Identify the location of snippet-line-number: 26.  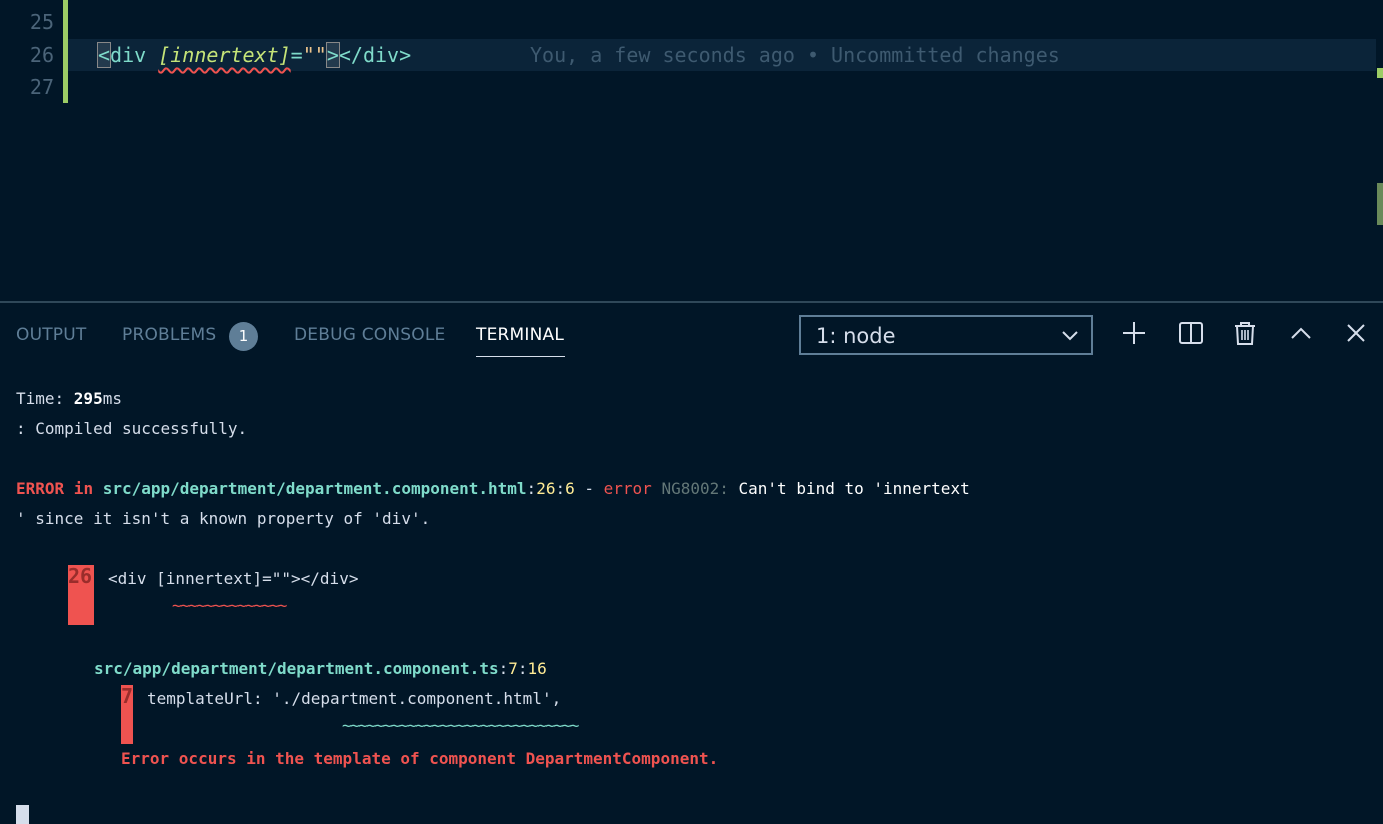
(80, 576).